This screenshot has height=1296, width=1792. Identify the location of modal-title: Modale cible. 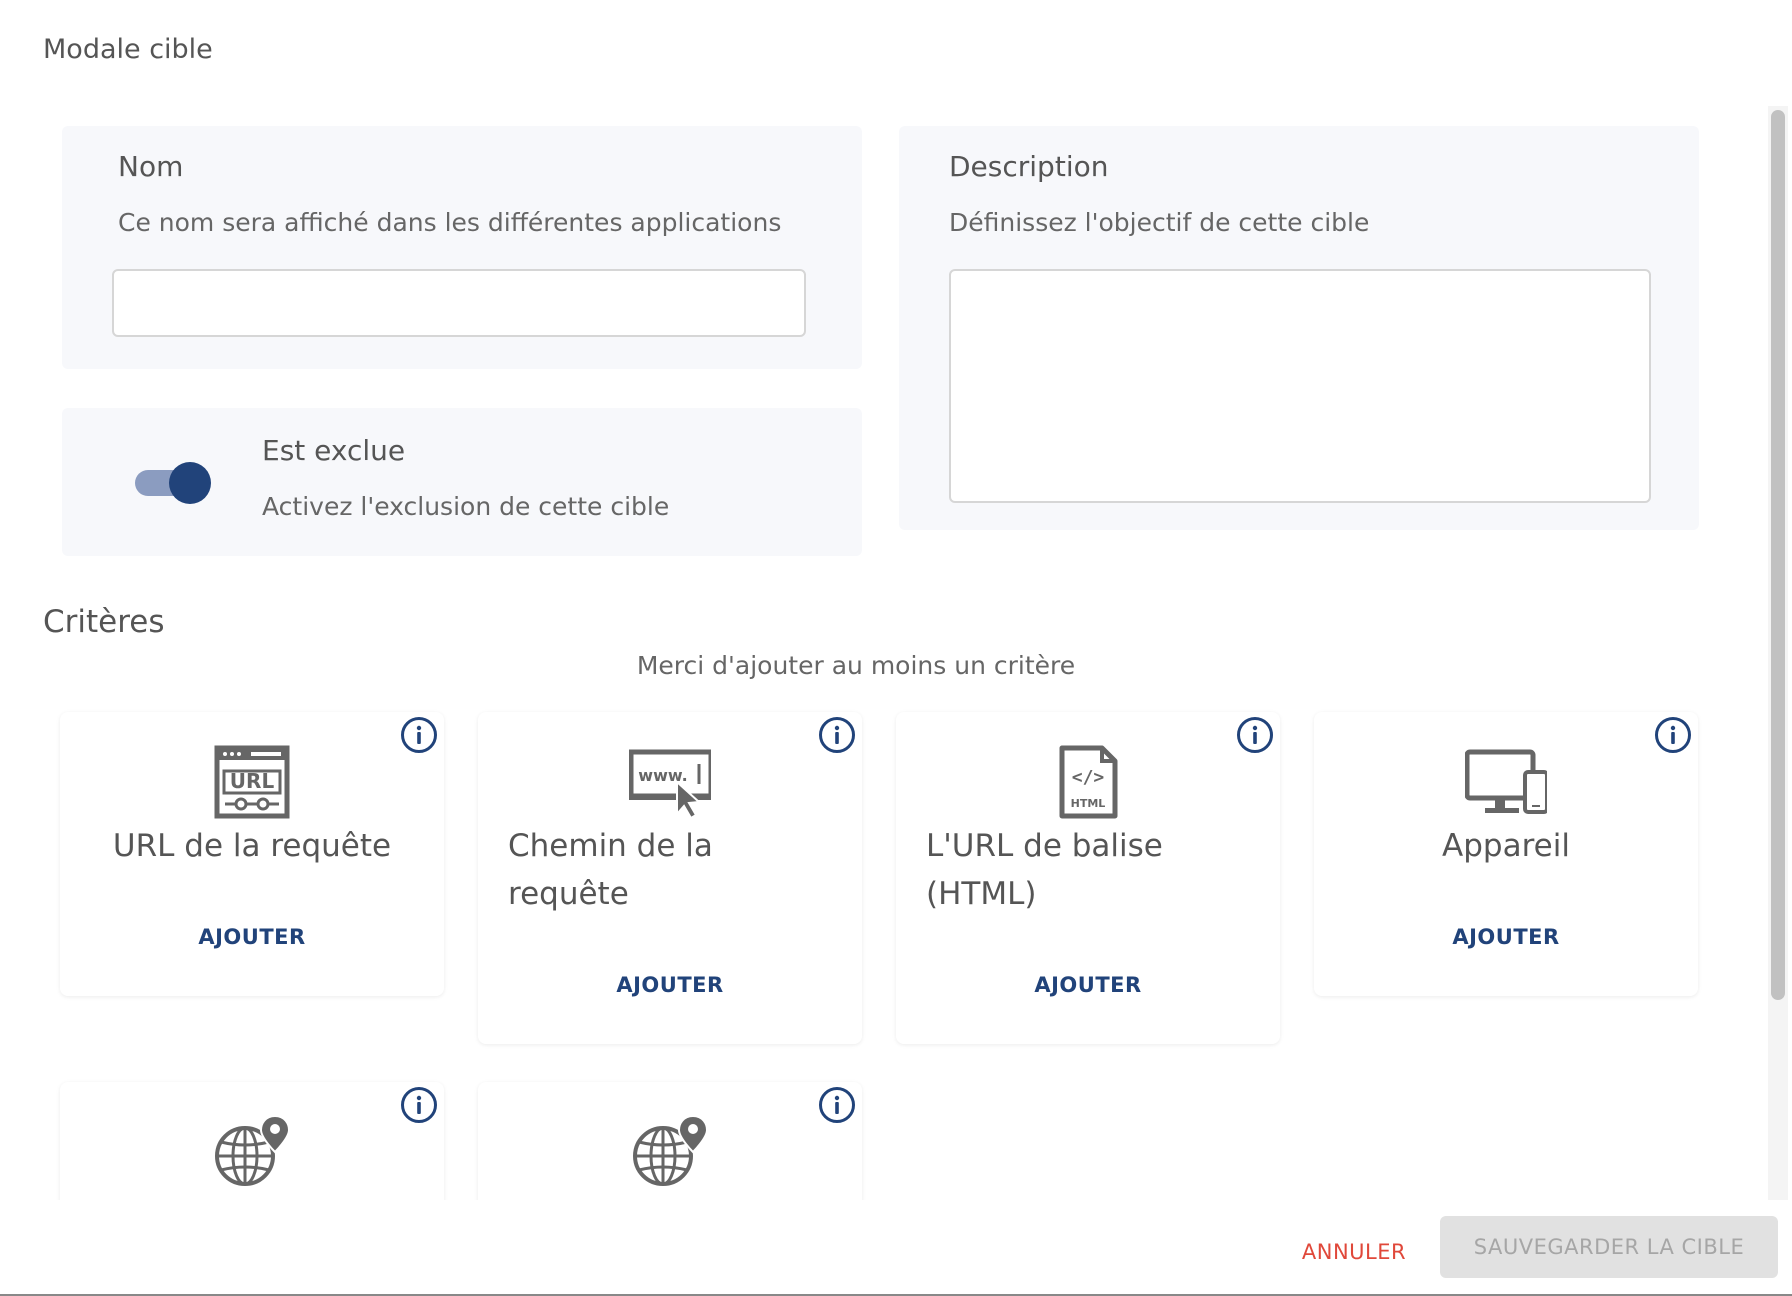
(128, 49).